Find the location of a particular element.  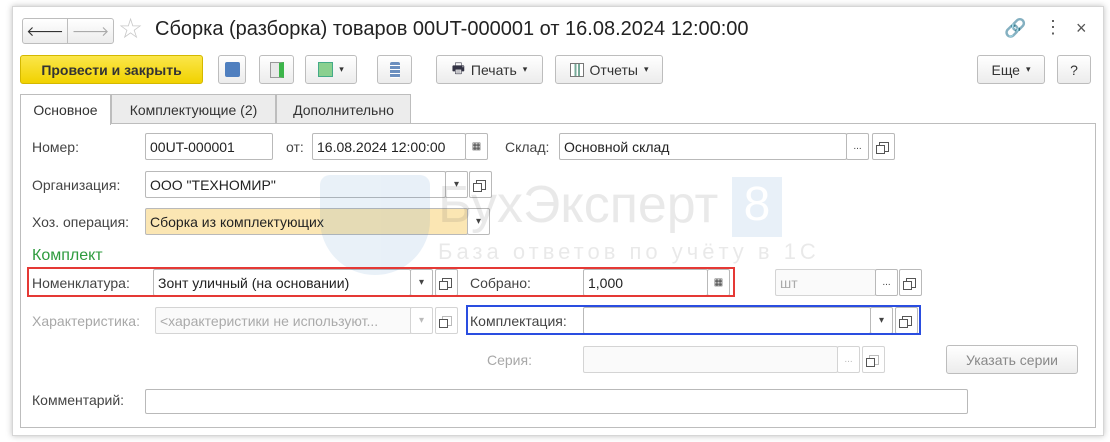

organization-field: ООО "ТЕХНОМИР" is located at coordinates (295, 184).